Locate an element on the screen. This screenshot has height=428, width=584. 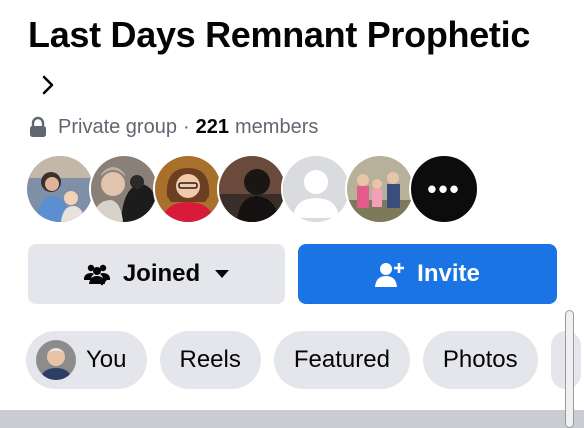
group-check-icon is located at coordinates (97, 274).